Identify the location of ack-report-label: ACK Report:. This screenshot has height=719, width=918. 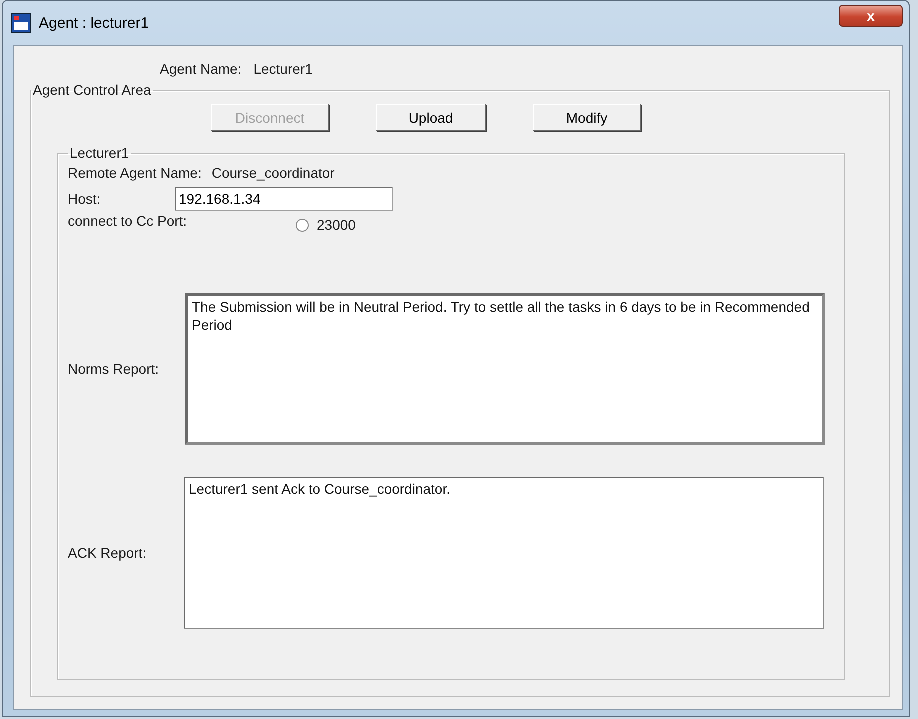
(108, 553).